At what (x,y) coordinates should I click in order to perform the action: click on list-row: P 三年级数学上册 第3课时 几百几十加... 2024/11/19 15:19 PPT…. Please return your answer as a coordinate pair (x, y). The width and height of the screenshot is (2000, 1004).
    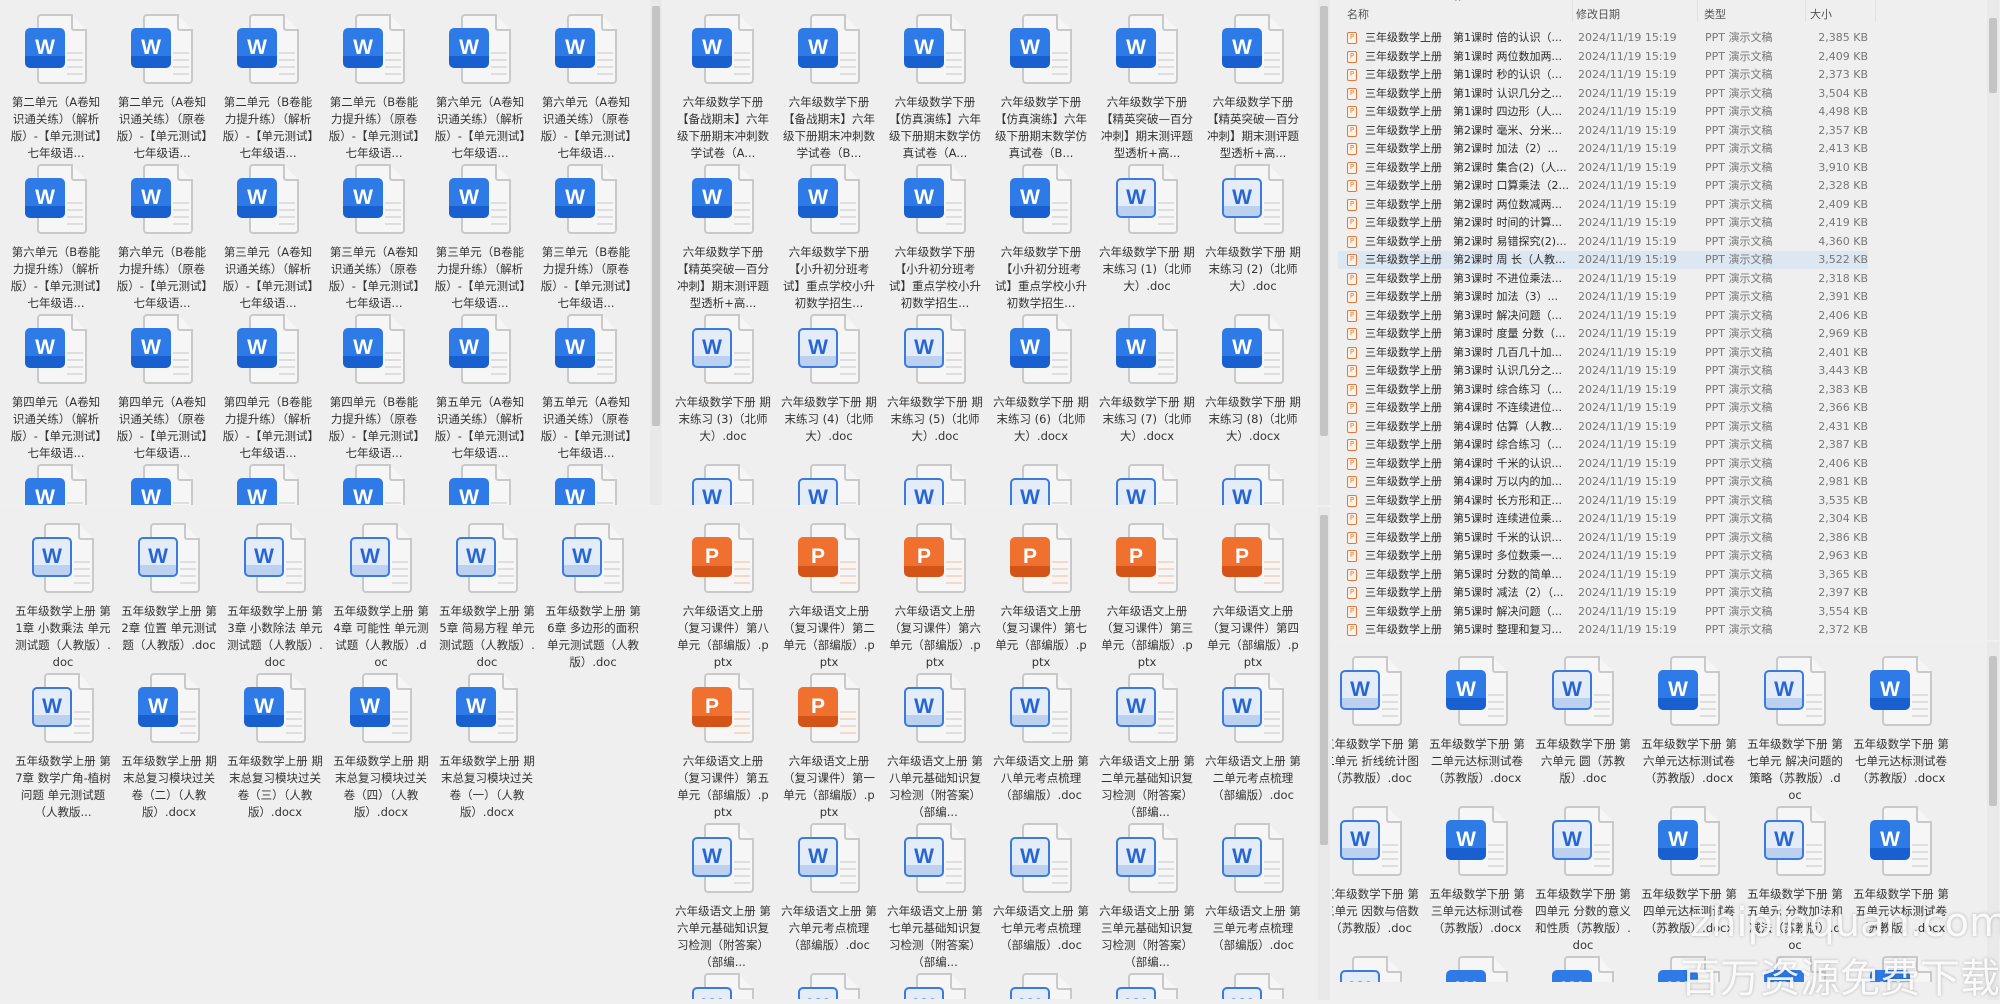
    Looking at the image, I should click on (1603, 353).